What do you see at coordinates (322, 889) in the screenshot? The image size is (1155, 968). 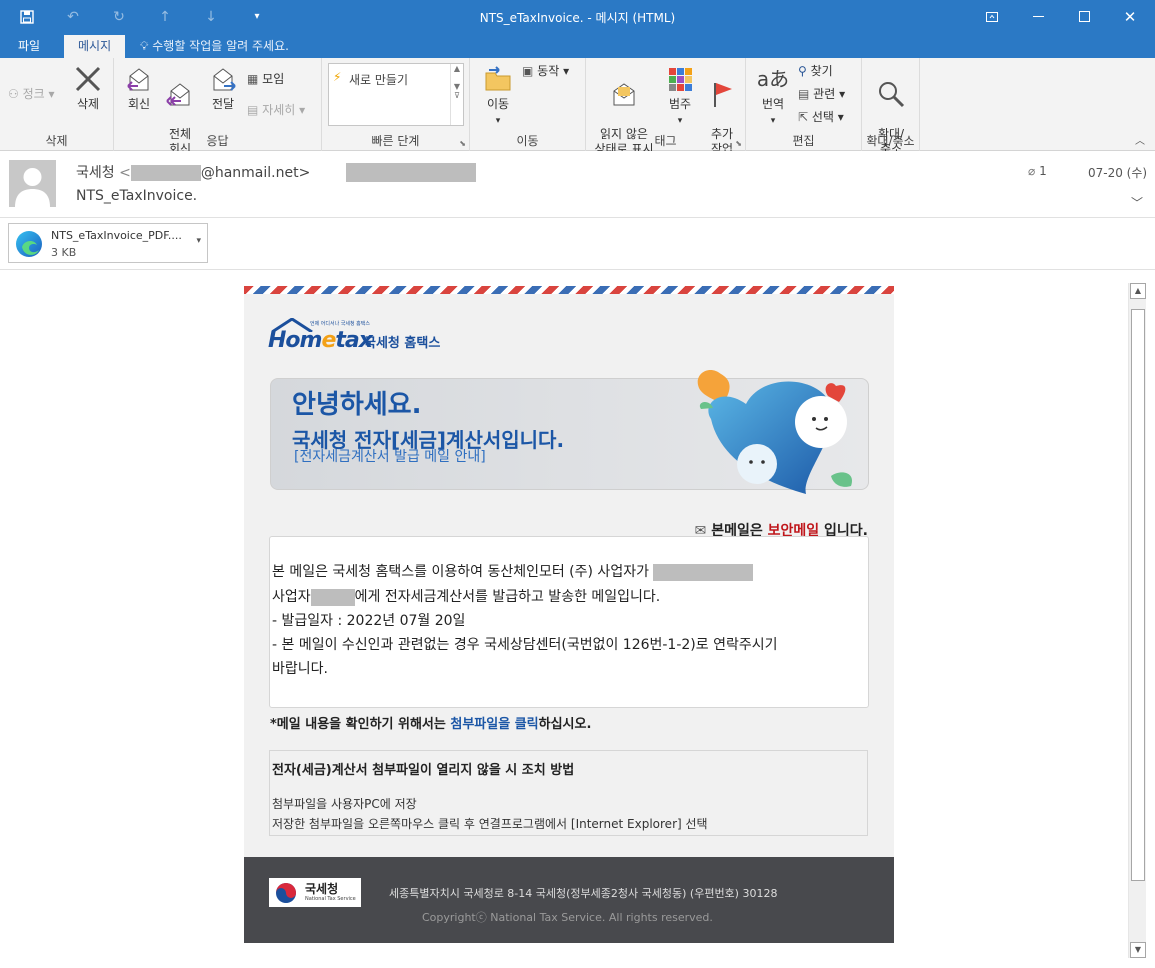 I see `nts-logo-name: 국세청` at bounding box center [322, 889].